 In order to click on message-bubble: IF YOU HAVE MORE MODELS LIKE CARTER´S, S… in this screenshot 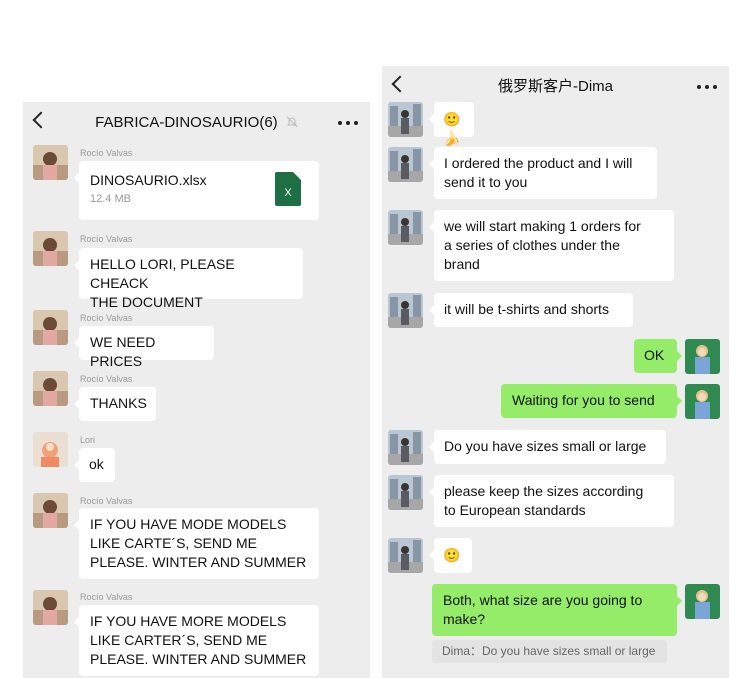, I will do `click(196, 640)`.